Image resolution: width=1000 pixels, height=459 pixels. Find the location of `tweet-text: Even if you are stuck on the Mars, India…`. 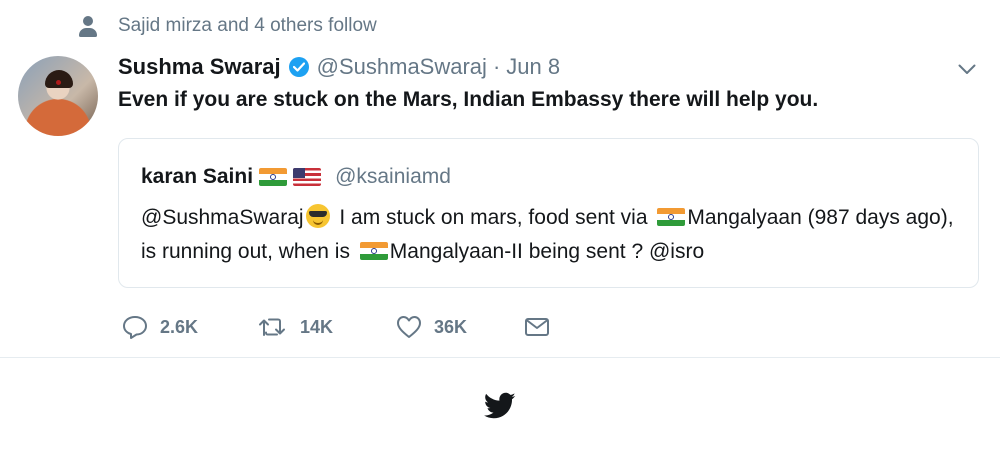

tweet-text: Even if you are stuck on the Mars, India… is located at coordinates (468, 99).